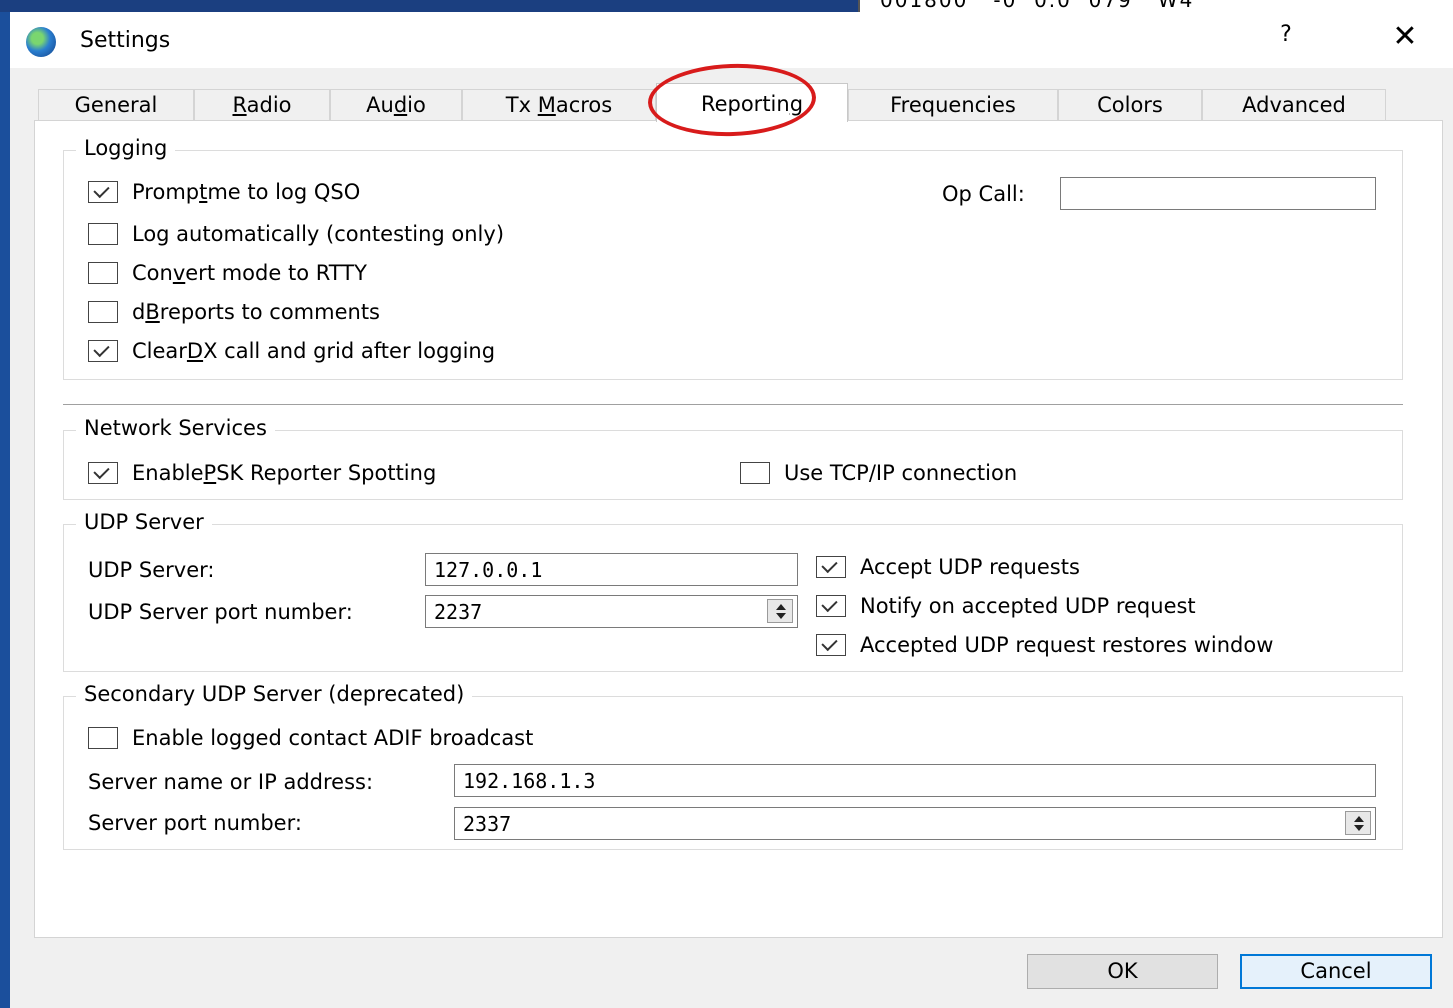 This screenshot has width=1453, height=1008. Describe the element at coordinates (400, 105) in the screenshot. I see `tab-mnemonic: d` at that location.